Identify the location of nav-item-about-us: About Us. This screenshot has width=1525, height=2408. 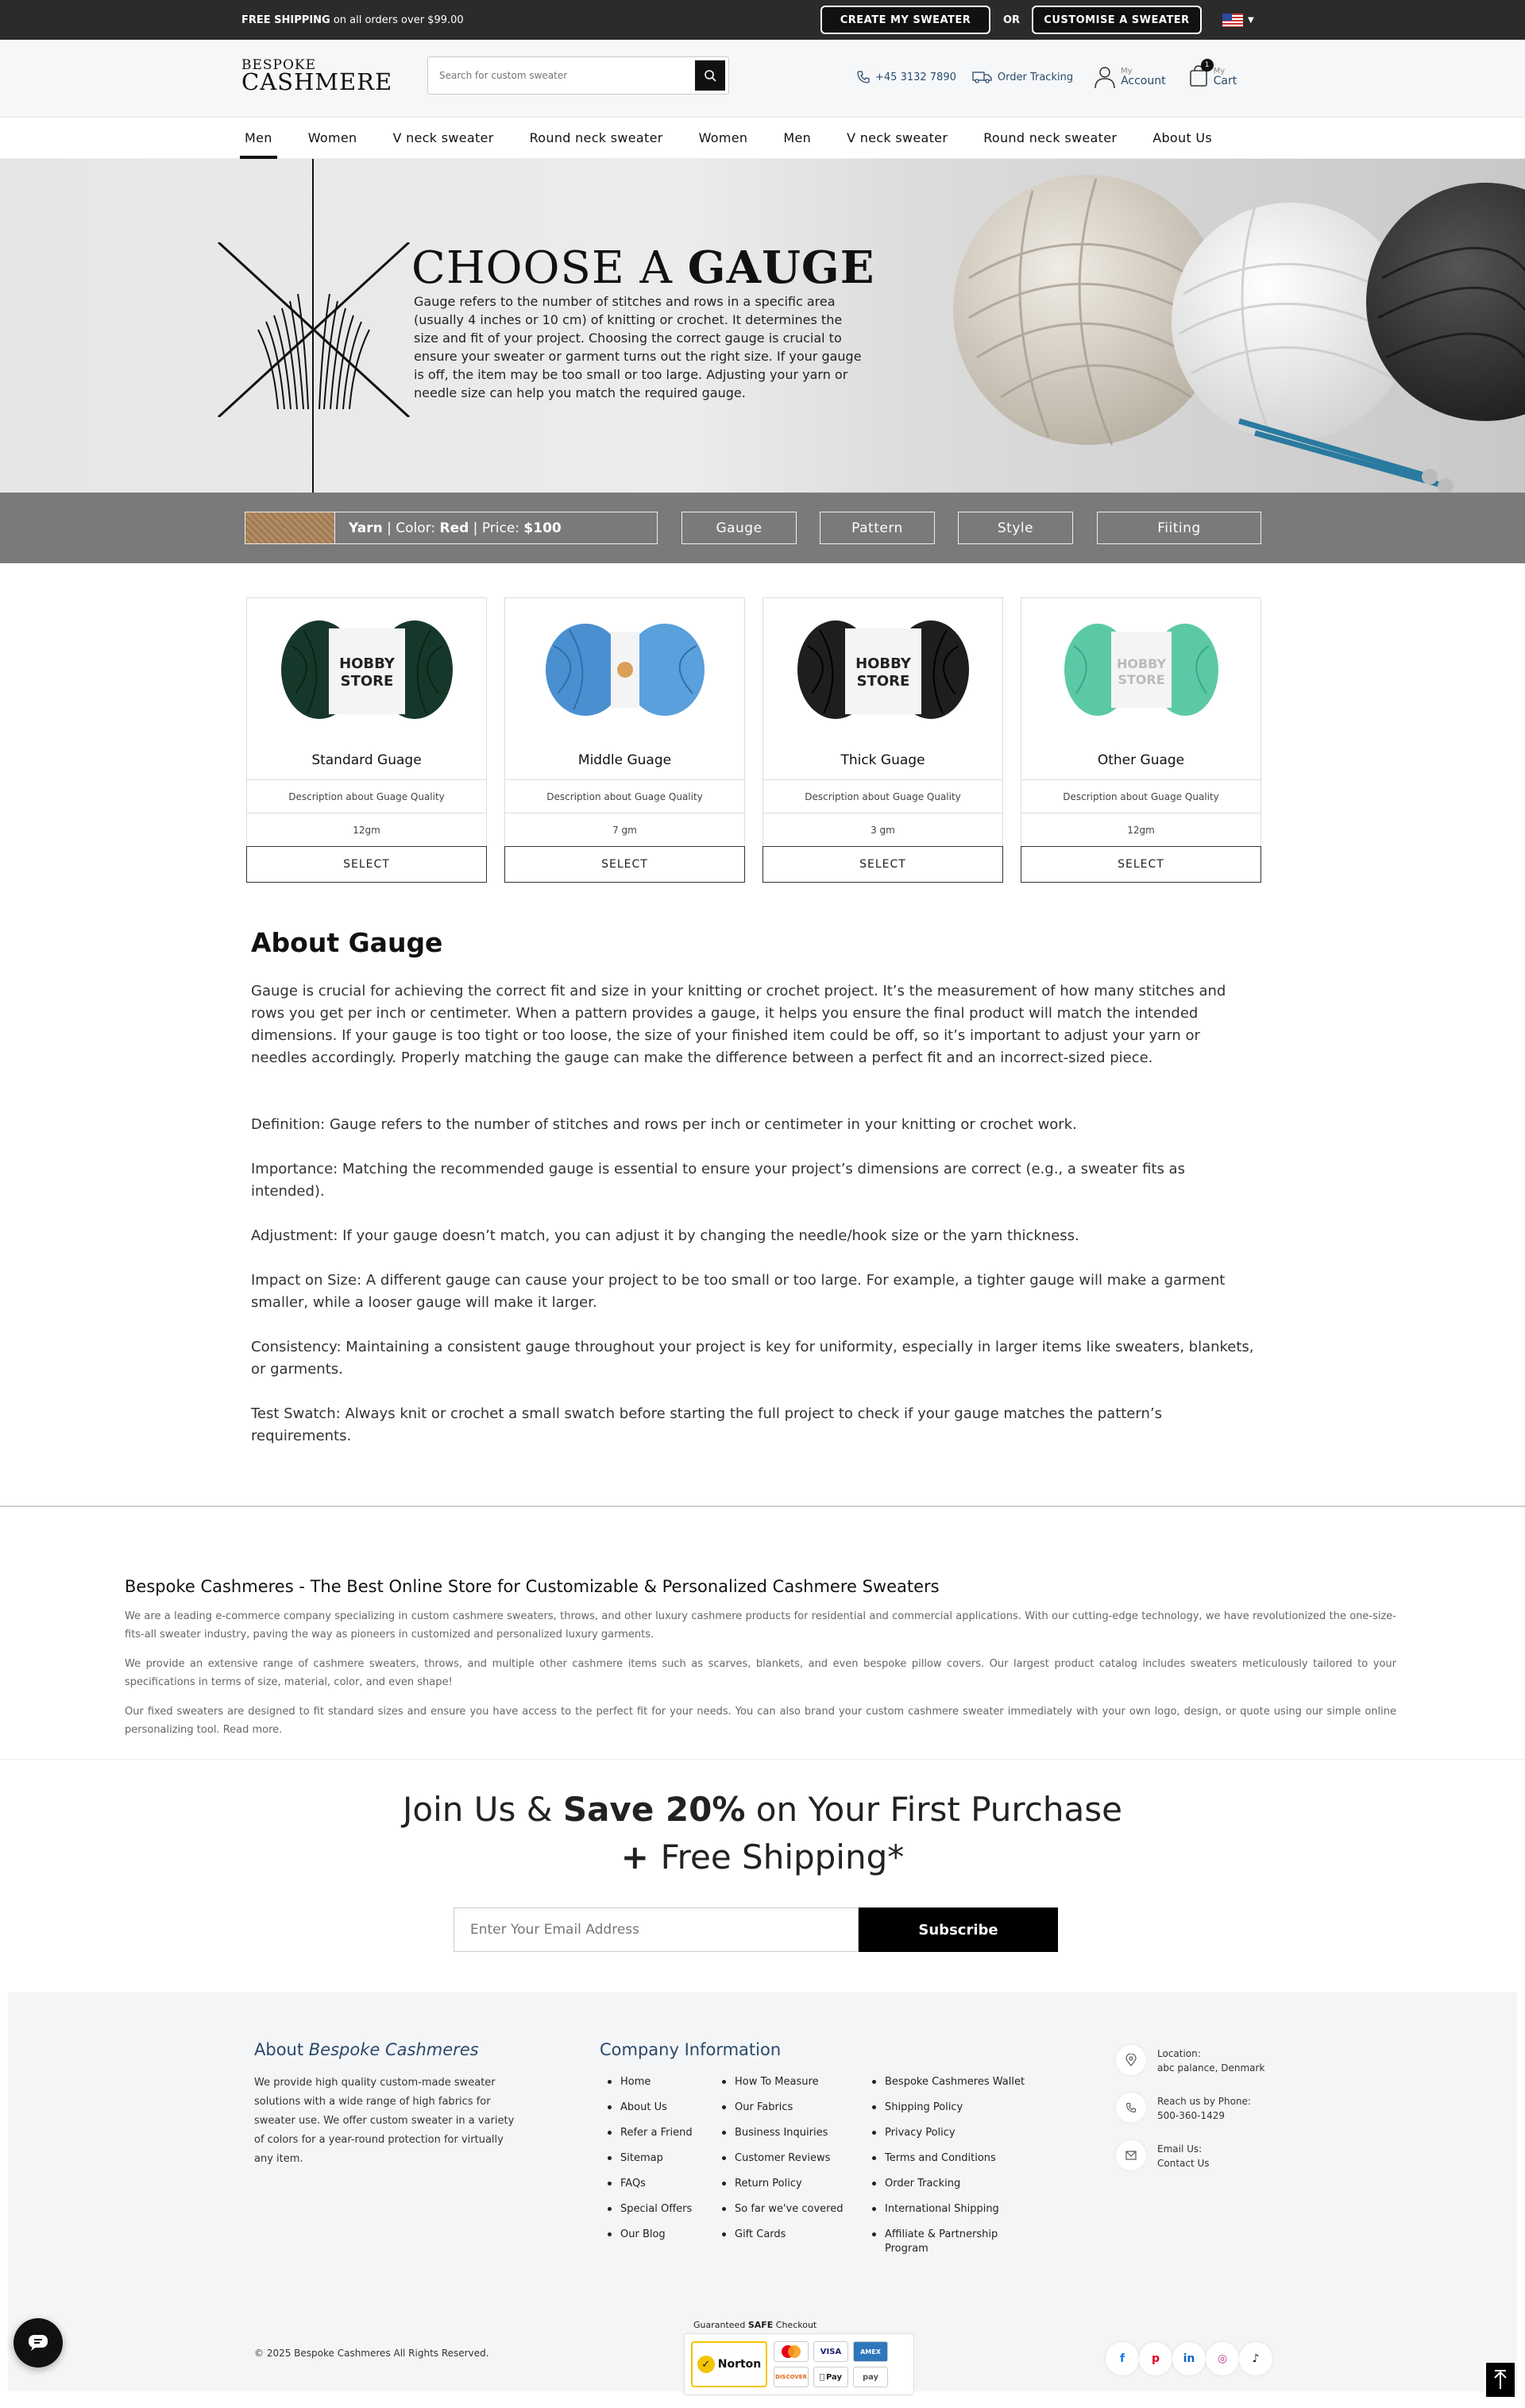
(1182, 138).